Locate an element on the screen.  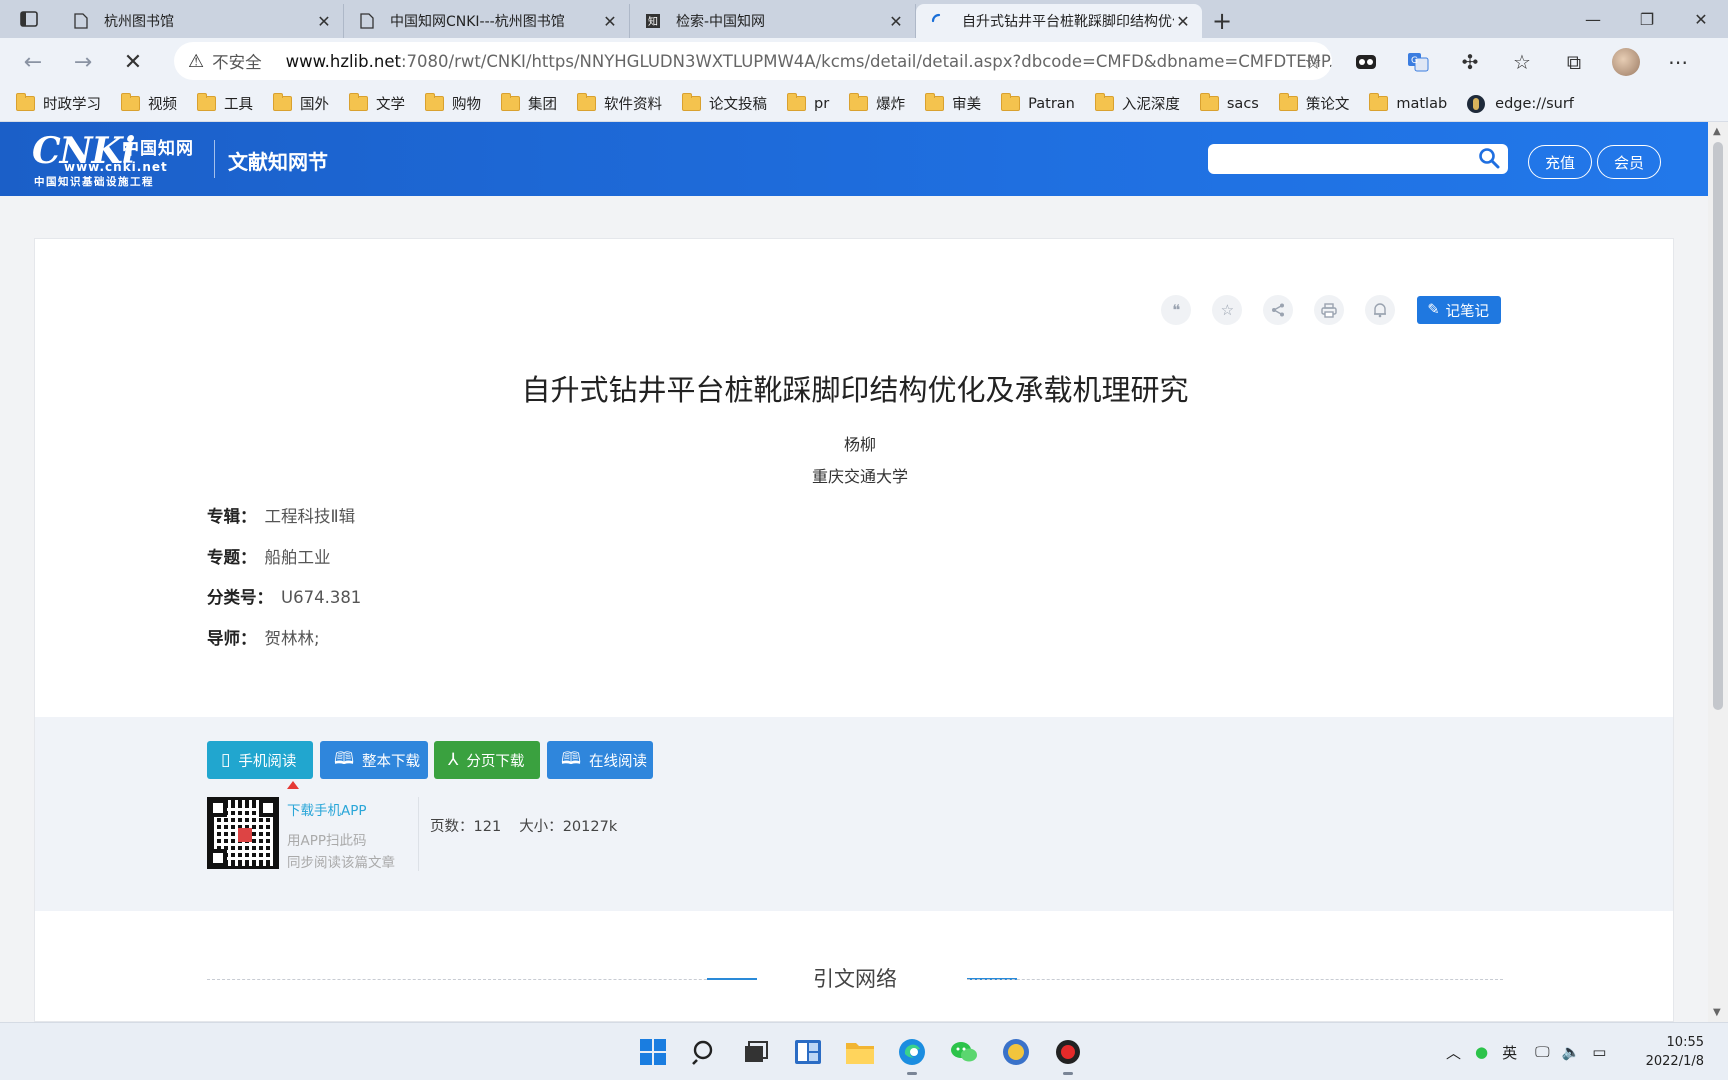
bookmark-folder: 国外 is located at coordinates (301, 103).